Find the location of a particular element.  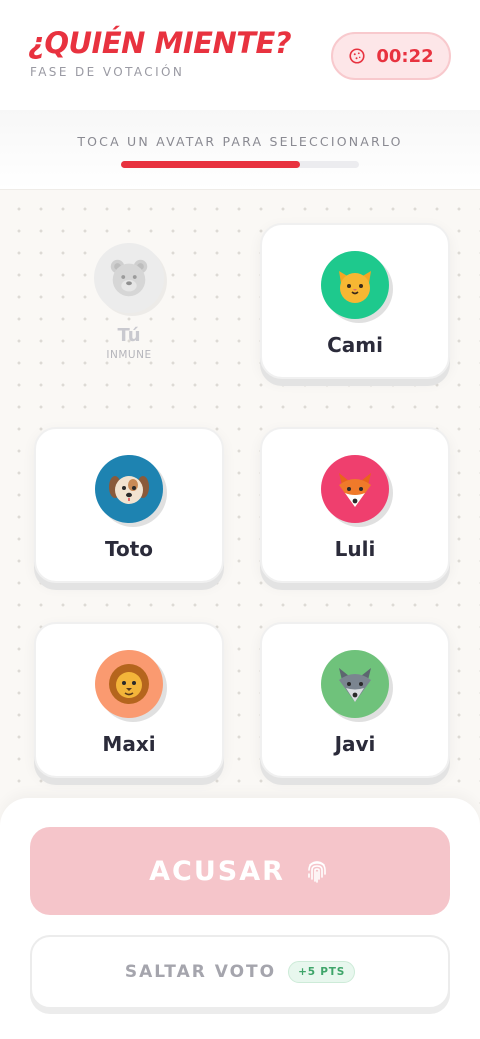

instruction-text: TOCA UN AVATAR PARA SELECCIONARLO is located at coordinates (240, 141).